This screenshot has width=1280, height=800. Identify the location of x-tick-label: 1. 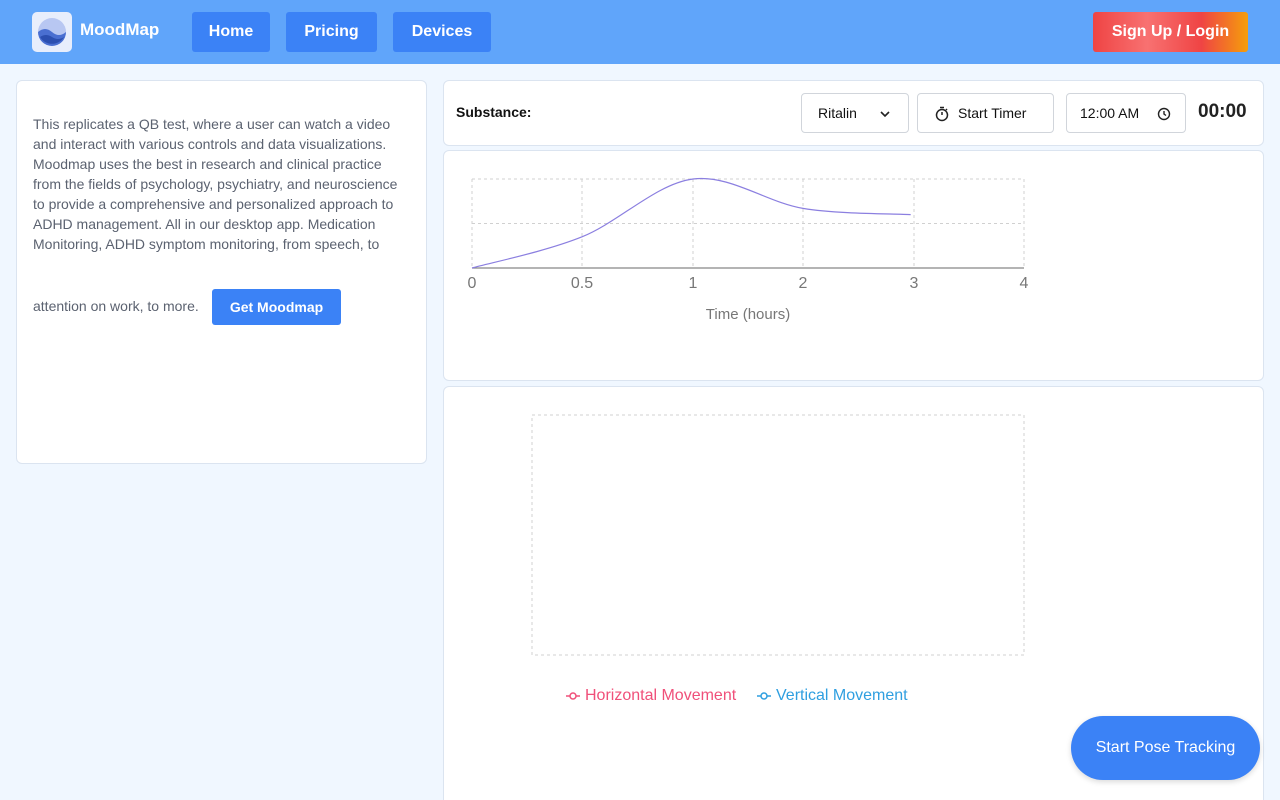
(693, 283).